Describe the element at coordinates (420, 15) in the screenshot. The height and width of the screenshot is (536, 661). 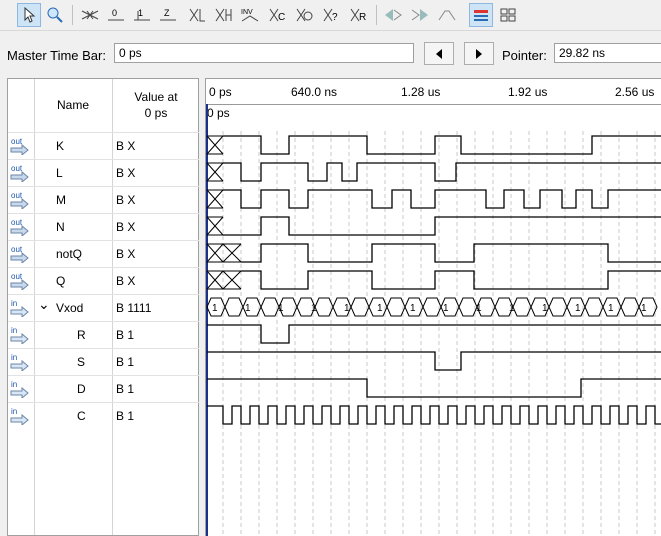
I see `snap-right-icon` at that location.